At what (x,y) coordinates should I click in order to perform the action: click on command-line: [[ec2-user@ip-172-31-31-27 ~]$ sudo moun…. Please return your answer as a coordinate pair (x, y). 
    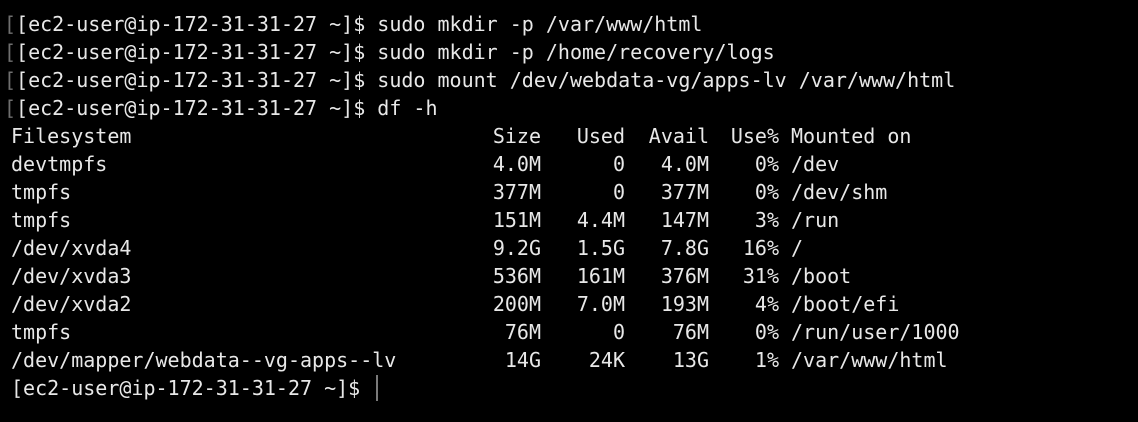
    Looking at the image, I should click on (571, 80).